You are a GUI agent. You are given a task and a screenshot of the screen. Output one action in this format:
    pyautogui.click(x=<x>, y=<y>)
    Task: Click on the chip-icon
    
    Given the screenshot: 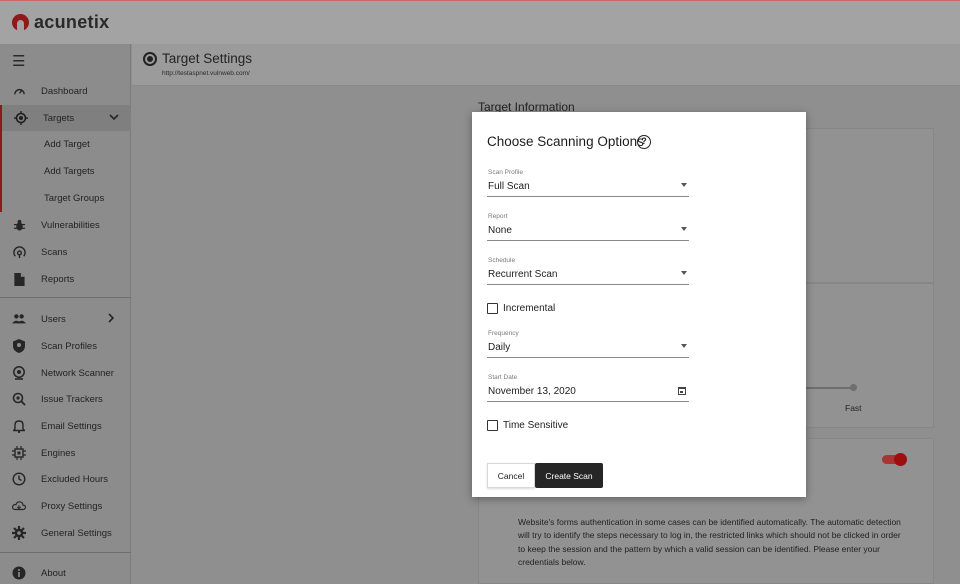 What is the action you would take?
    pyautogui.click(x=19, y=453)
    